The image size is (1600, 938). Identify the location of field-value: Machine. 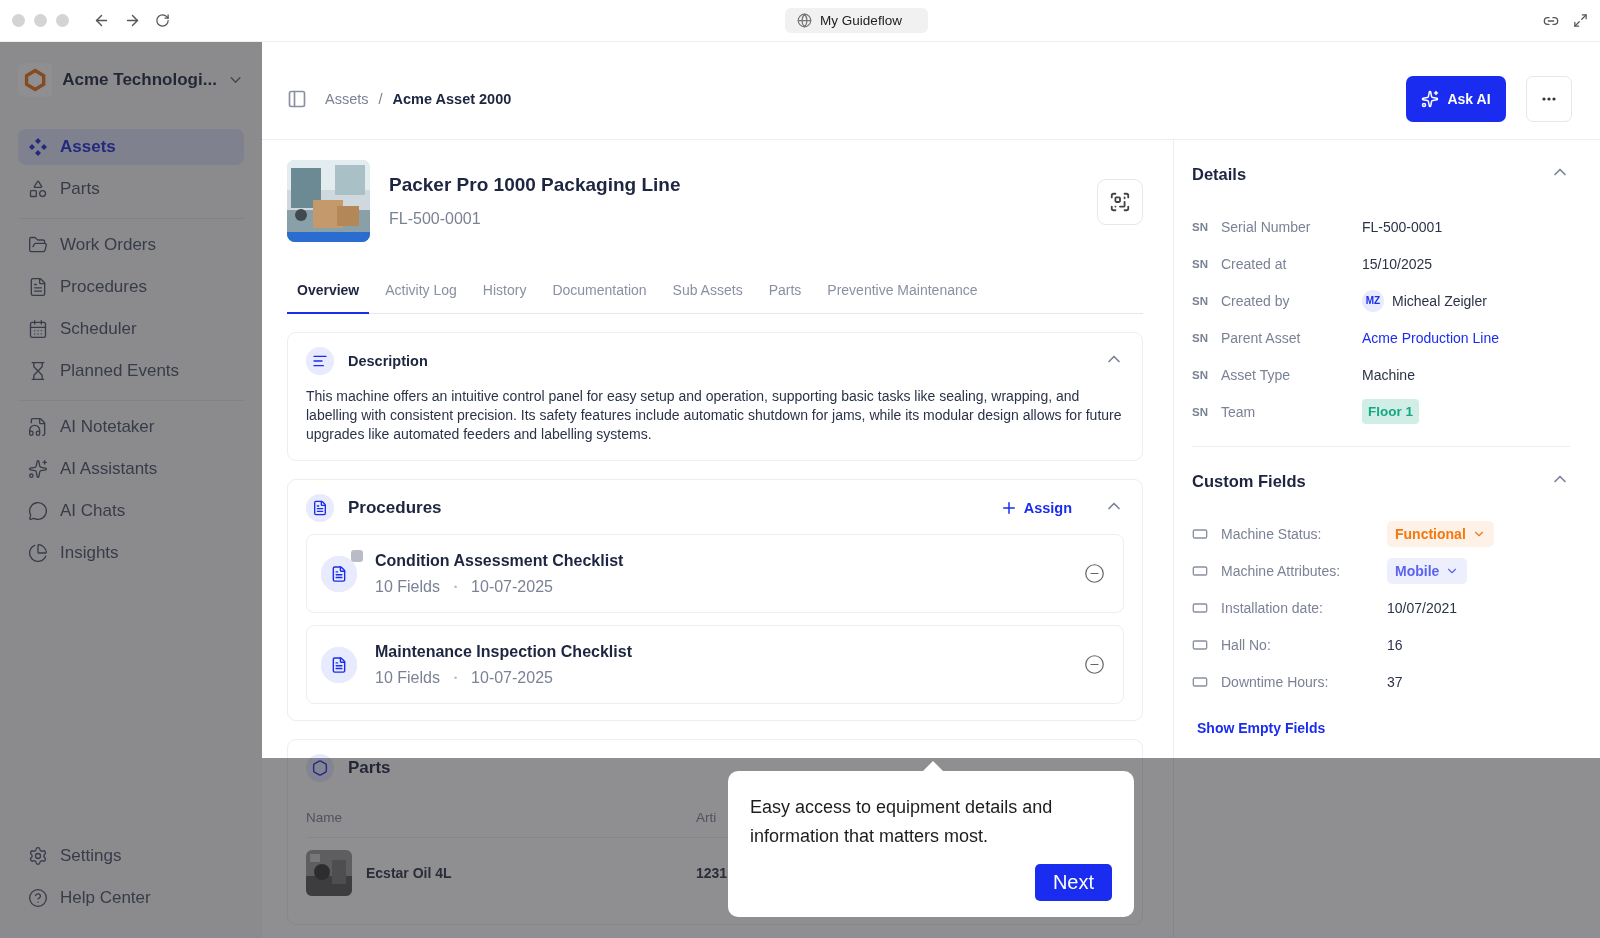
(1388, 374).